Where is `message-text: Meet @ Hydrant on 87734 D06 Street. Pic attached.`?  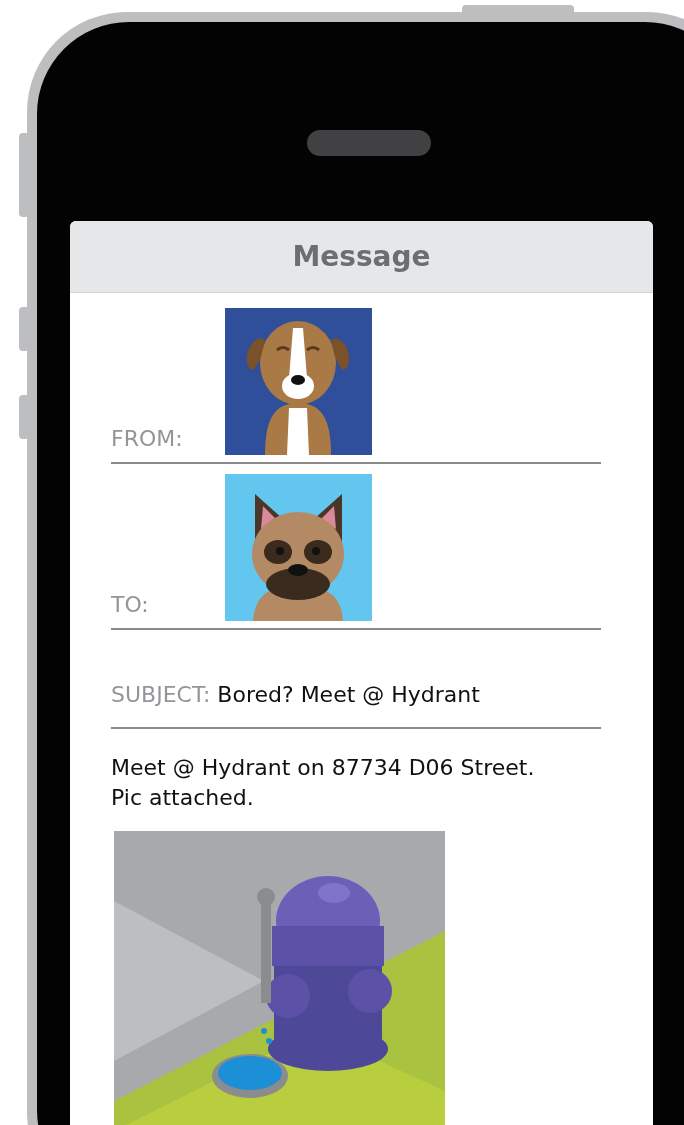
message-text: Meet @ Hydrant on 87734 D06 Street. Pic attached. is located at coordinates (323, 783).